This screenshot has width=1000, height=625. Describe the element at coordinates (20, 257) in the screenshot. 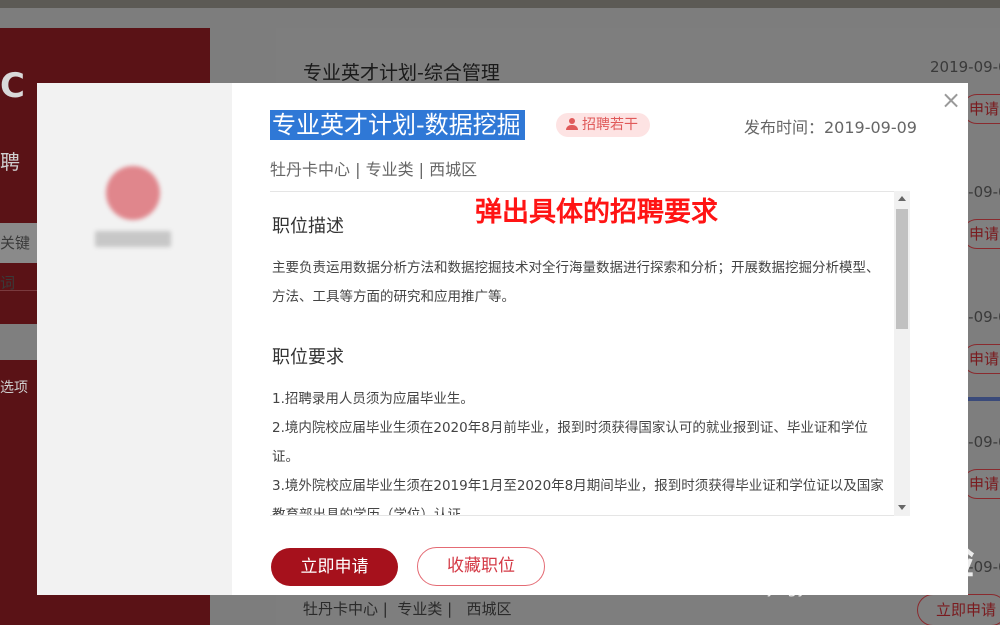

I see `background-keyword-input: 关键词` at that location.